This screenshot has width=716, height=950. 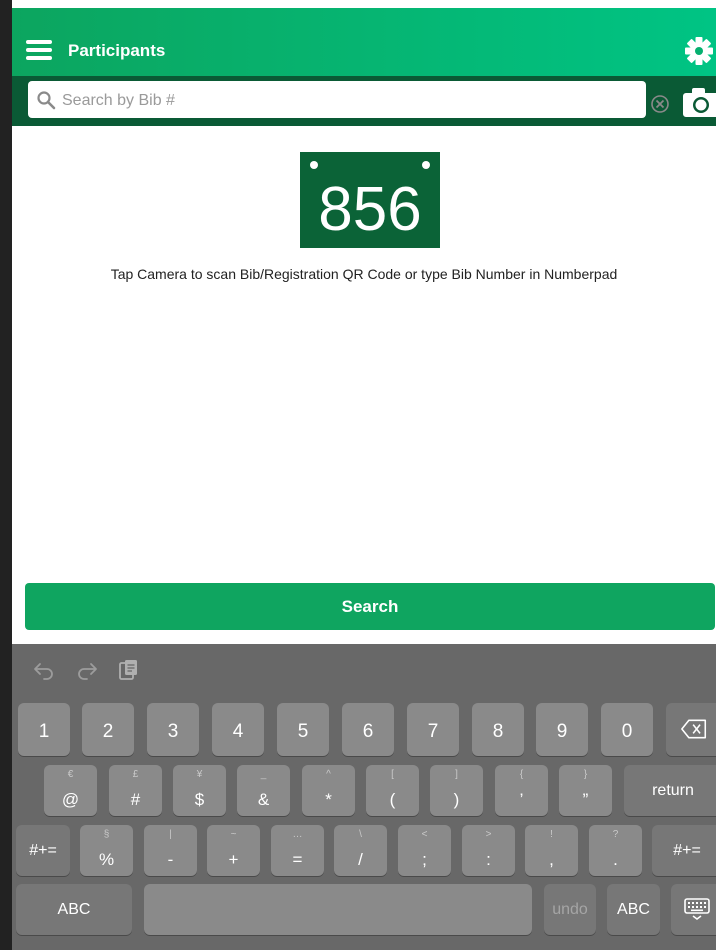 I want to click on page-title: Participants, so click(x=117, y=50).